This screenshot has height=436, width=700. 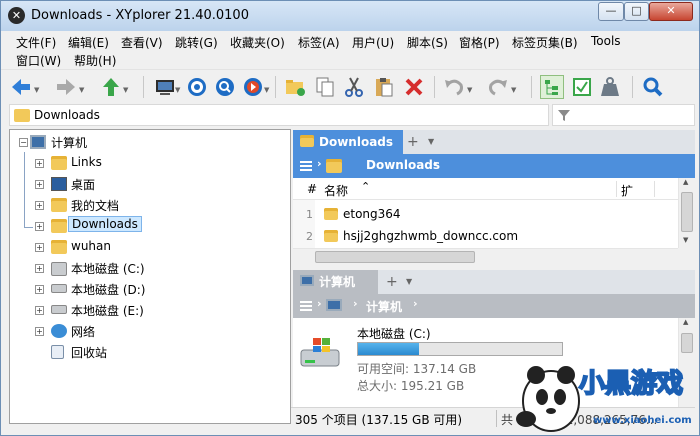 I want to click on tree-item-drive-d: 本地磁盘 (D:), so click(x=108, y=289).